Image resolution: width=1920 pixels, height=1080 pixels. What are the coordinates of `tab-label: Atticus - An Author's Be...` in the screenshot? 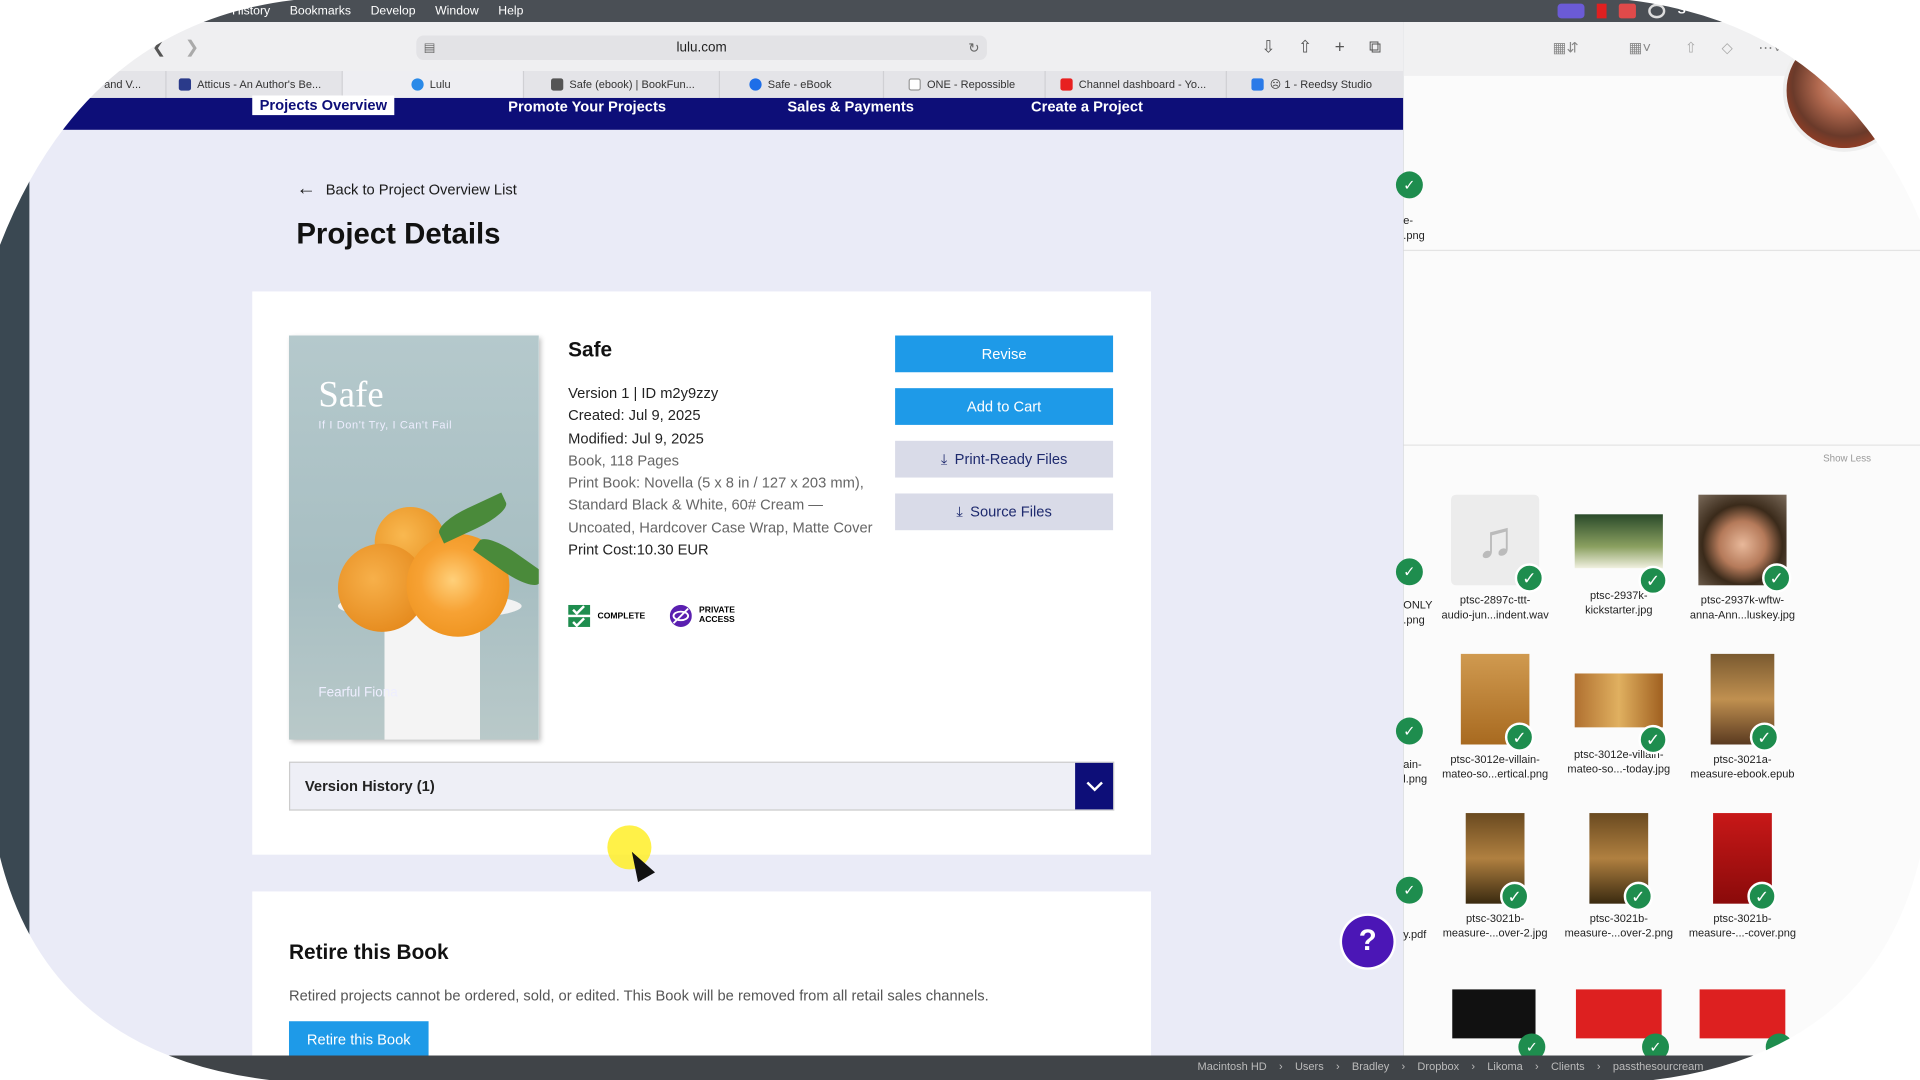 It's located at (259, 84).